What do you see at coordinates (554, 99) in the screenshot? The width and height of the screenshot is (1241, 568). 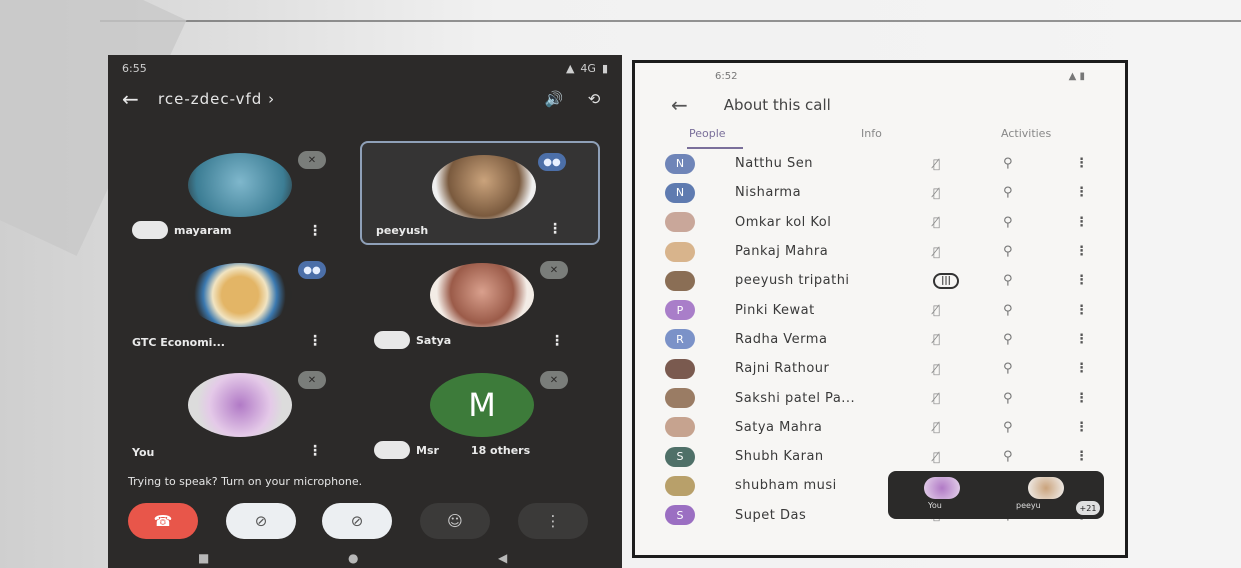 I see `speaker-icon: 🔊` at bounding box center [554, 99].